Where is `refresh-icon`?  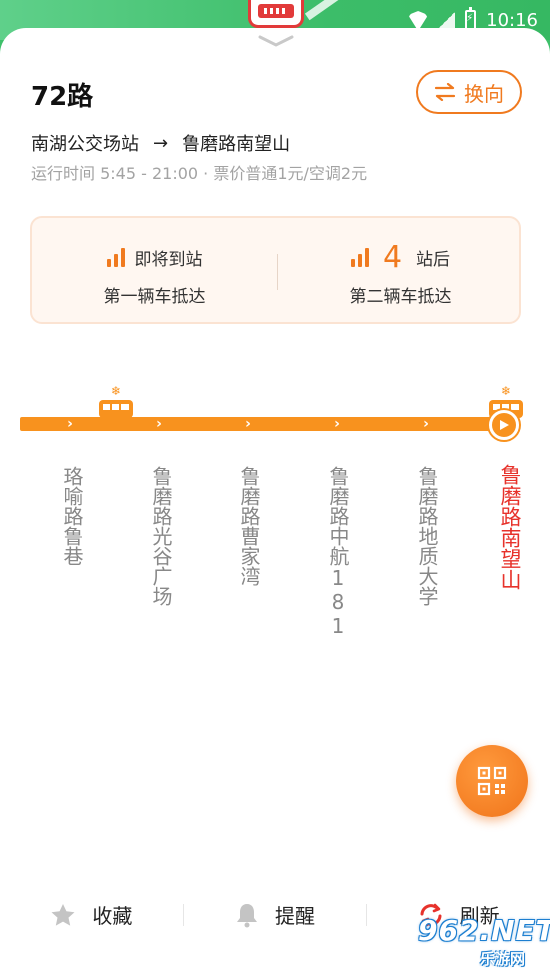
refresh-icon is located at coordinates (431, 914).